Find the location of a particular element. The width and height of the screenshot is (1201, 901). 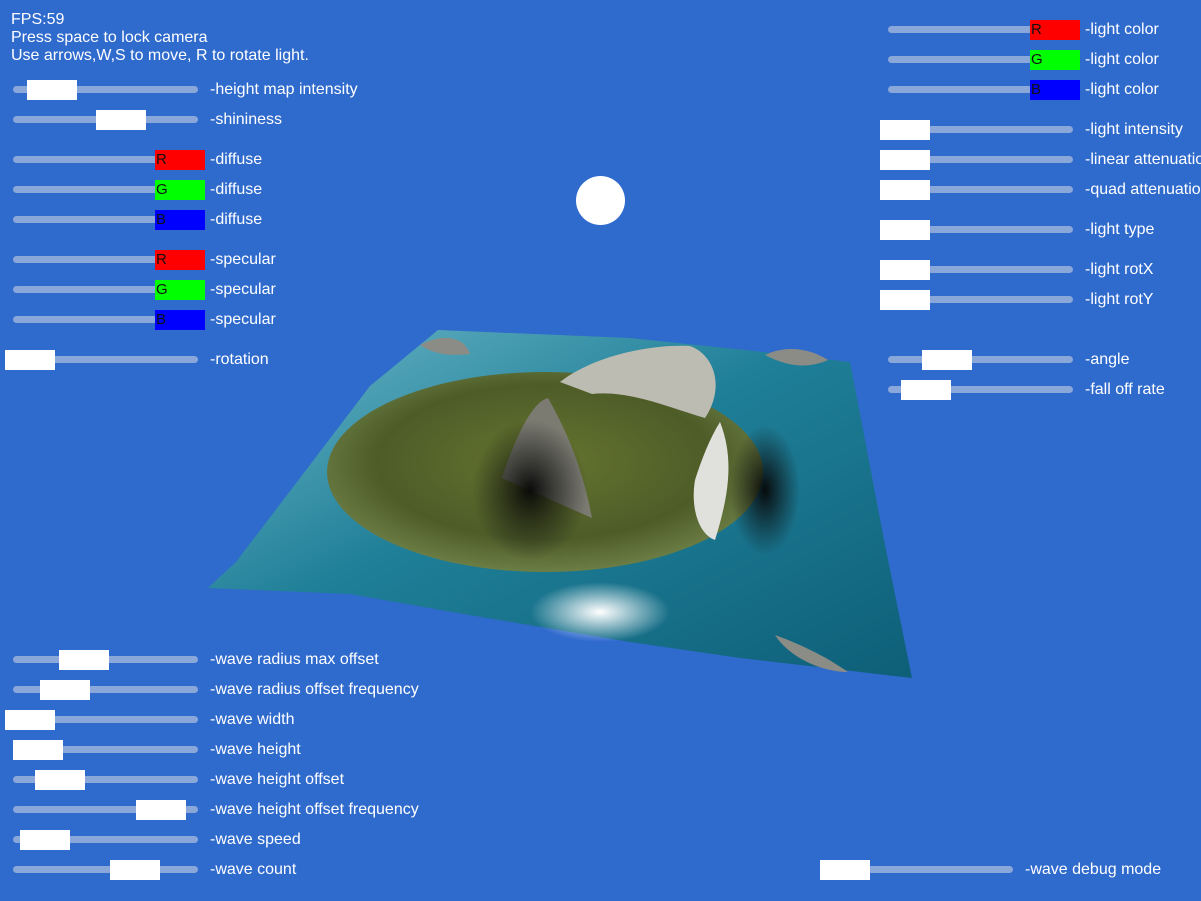

fall-off-rate-slider is located at coordinates (980, 390).